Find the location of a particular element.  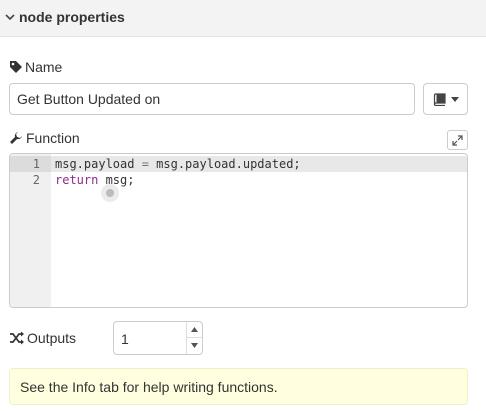

tag-icon is located at coordinates (16, 67).